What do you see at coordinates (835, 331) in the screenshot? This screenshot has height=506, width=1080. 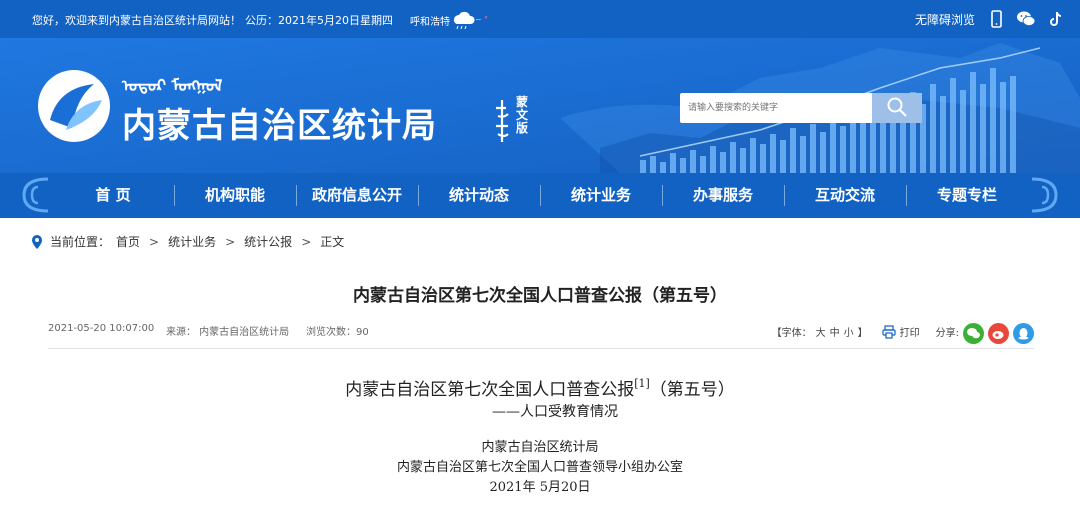 I see `font-medium-button: 中` at bounding box center [835, 331].